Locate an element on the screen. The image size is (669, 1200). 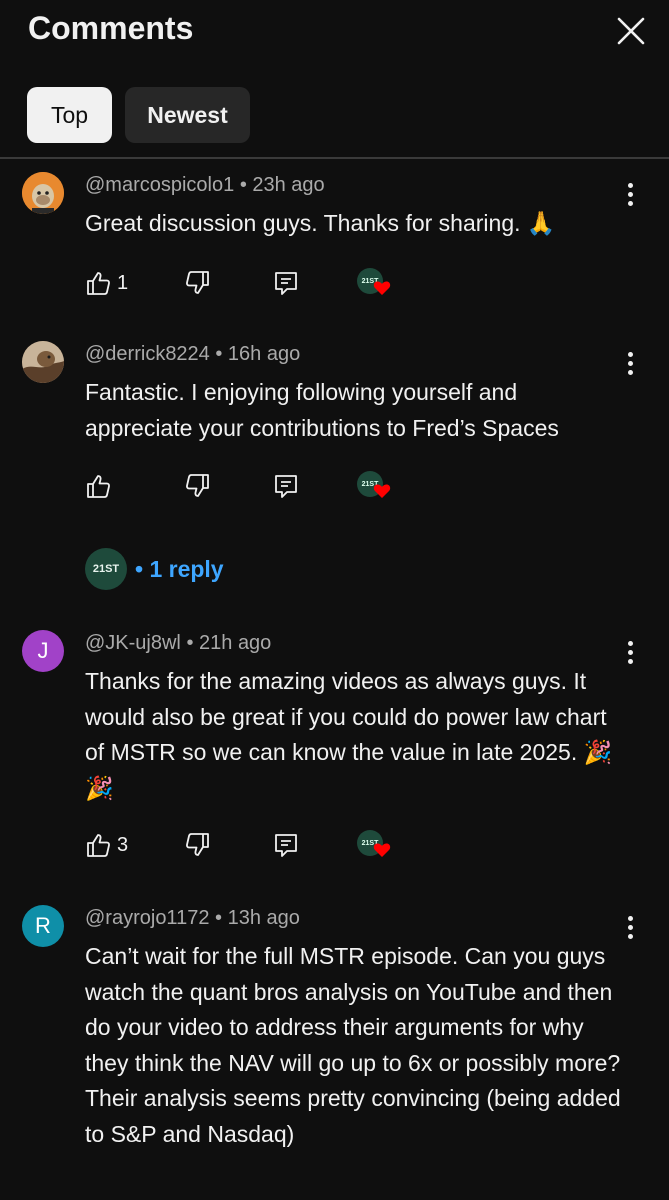
channel-avatar: 21ST is located at coordinates (106, 569).